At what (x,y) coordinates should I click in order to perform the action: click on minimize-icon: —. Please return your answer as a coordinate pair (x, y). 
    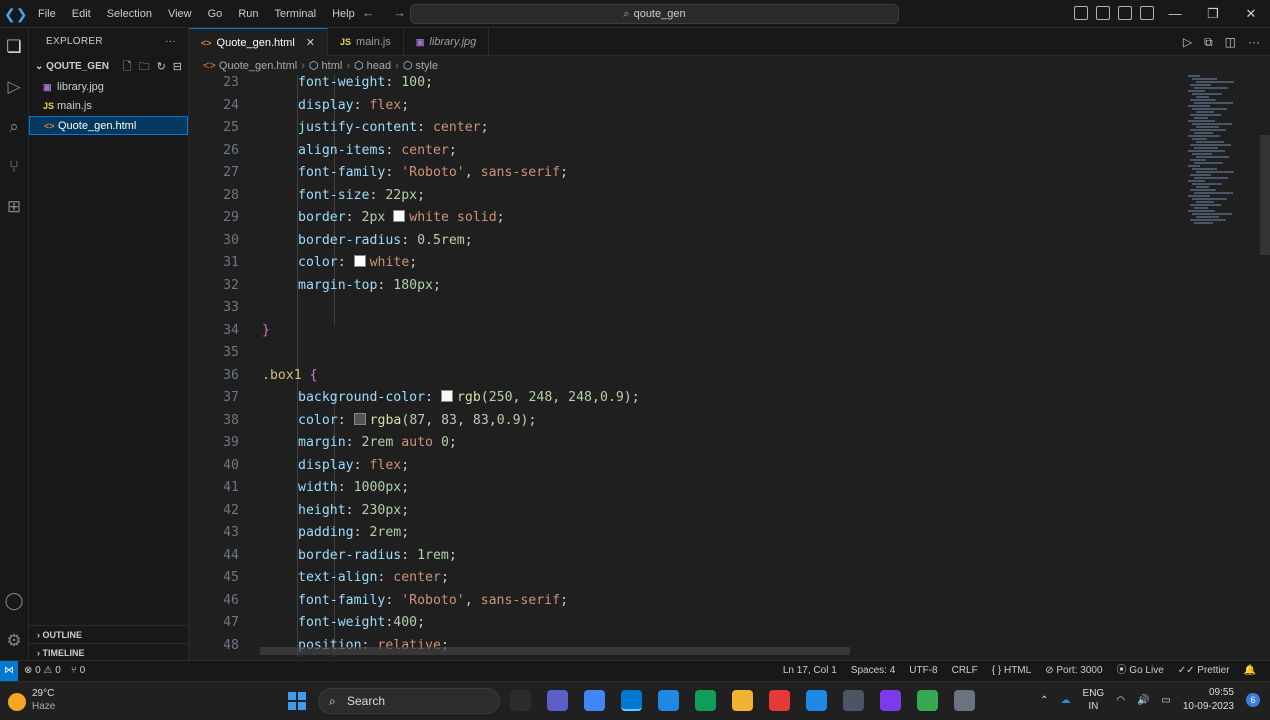
    Looking at the image, I should click on (1175, 14).